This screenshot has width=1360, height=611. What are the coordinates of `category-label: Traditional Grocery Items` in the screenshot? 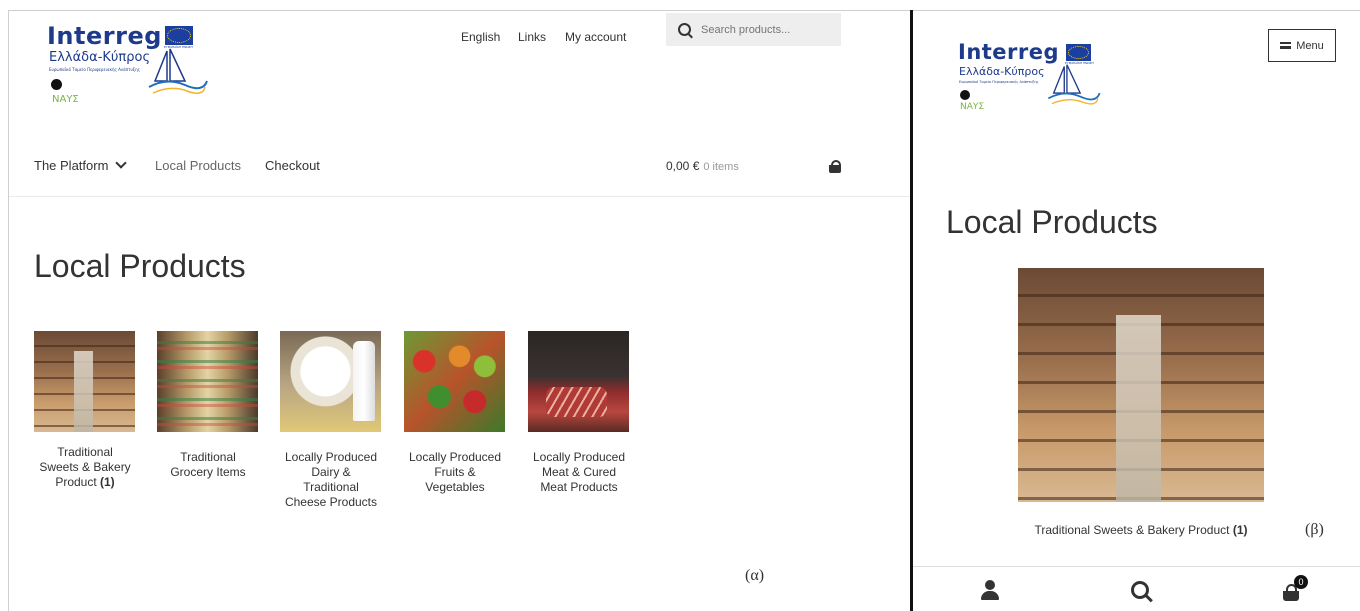 It's located at (208, 465).